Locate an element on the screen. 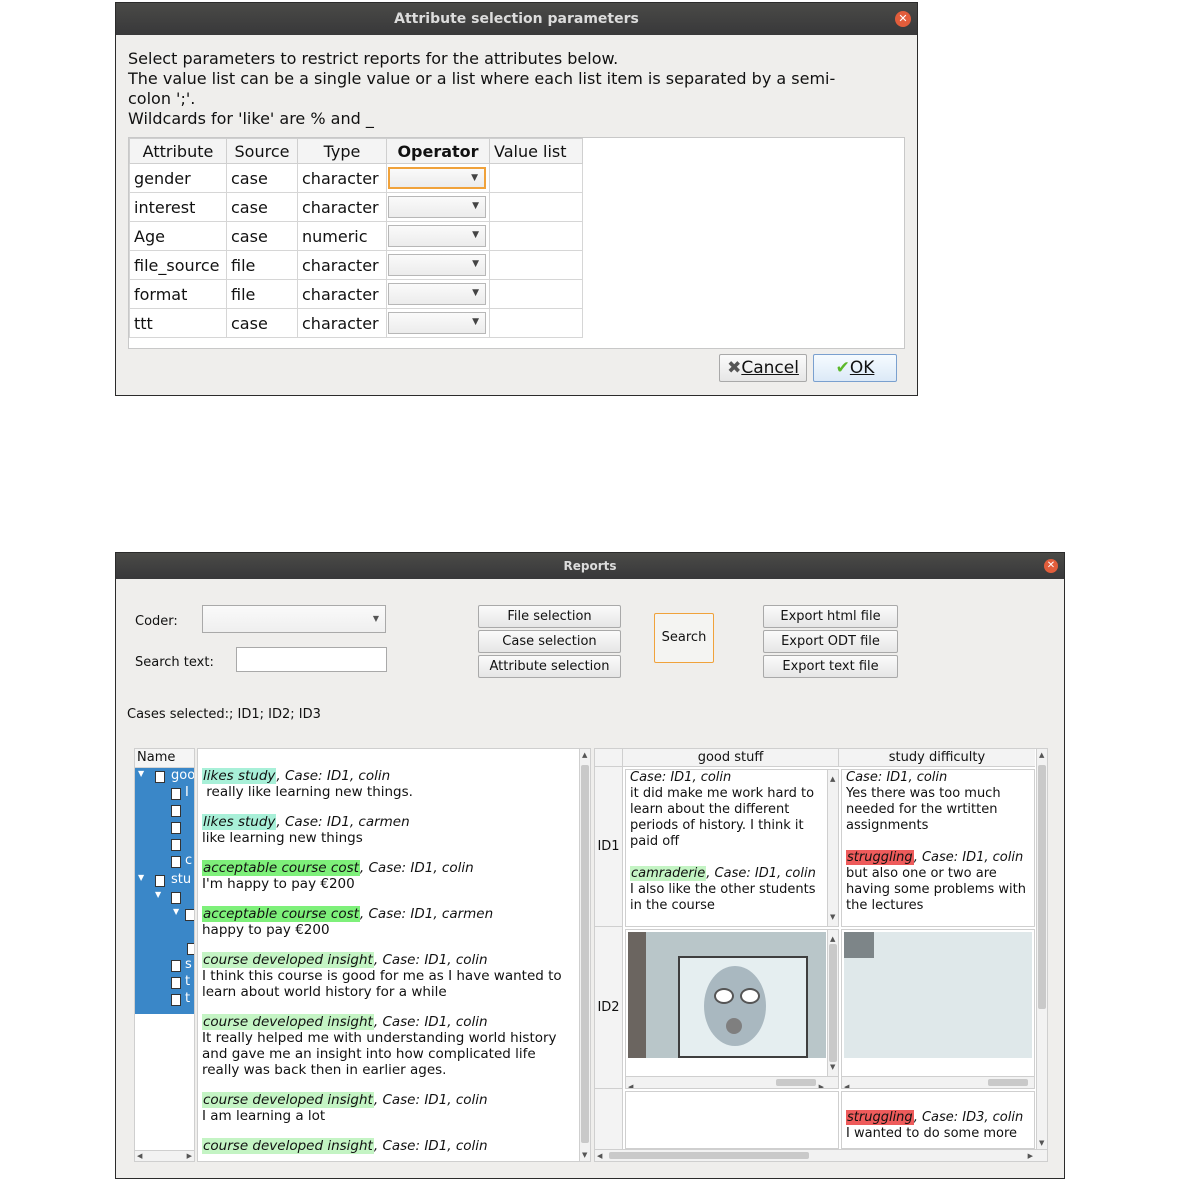  column-header-source: Source is located at coordinates (262, 151).